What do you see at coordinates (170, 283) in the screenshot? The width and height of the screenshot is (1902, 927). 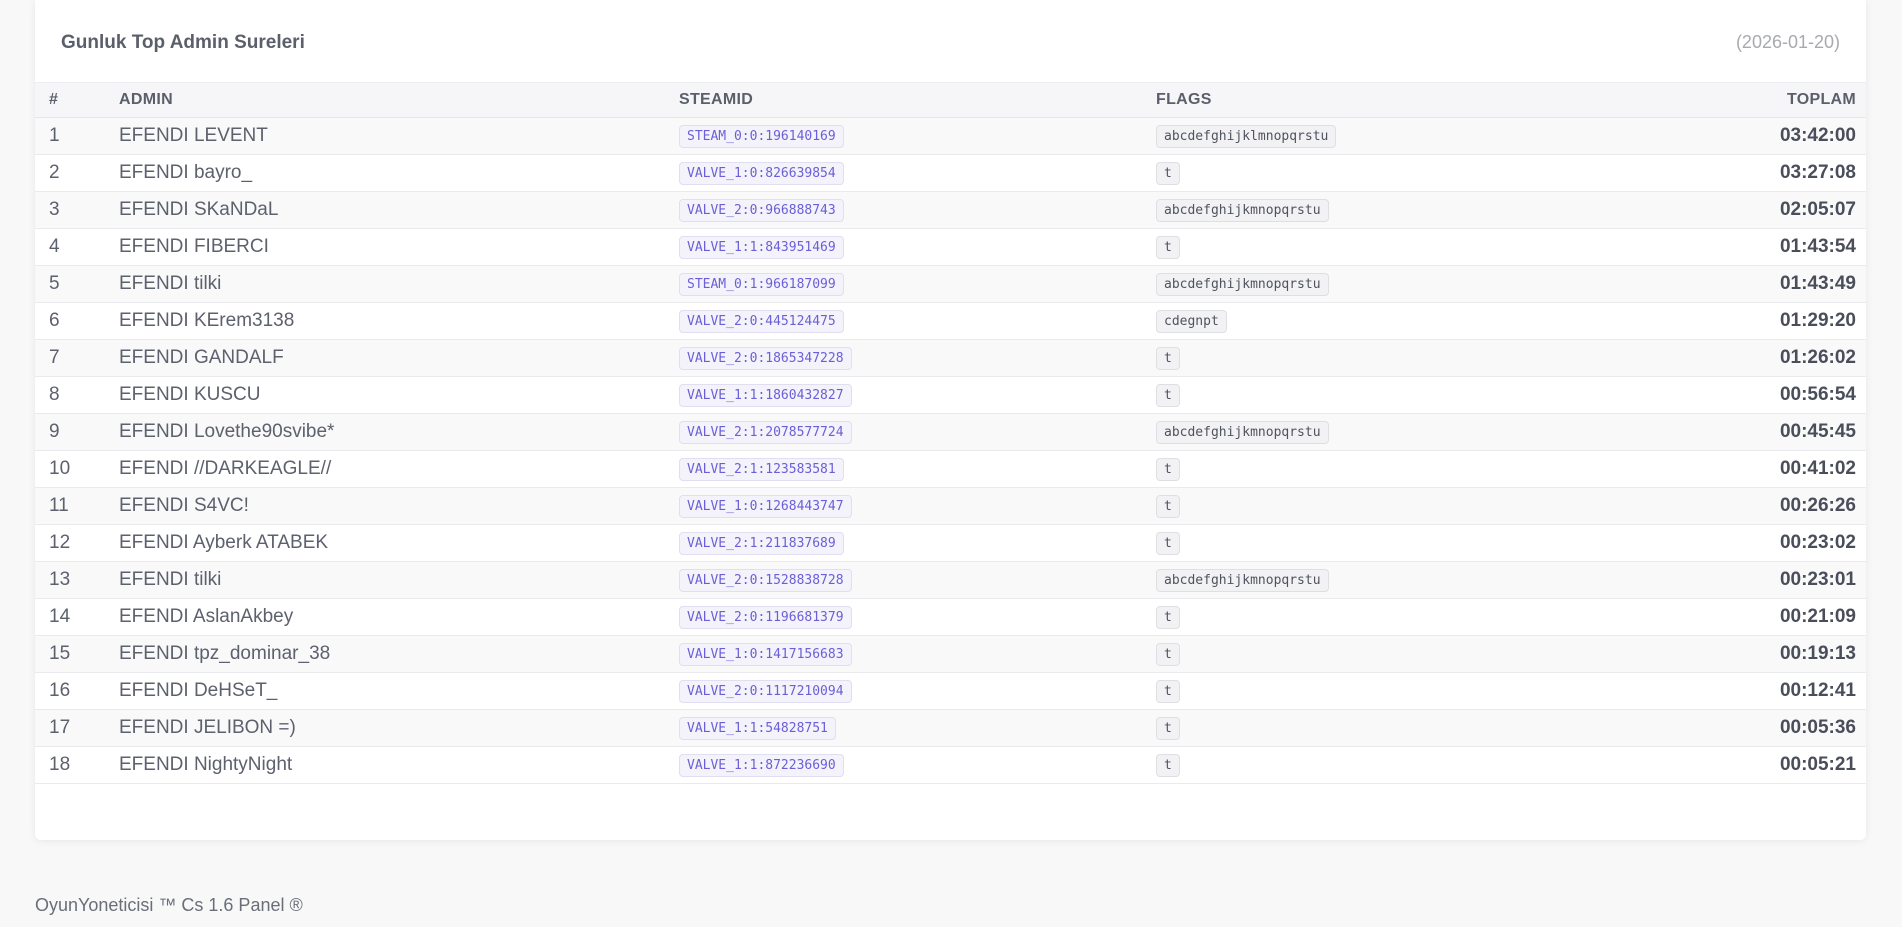 I see `row-admin-name: EFENDI tilki` at bounding box center [170, 283].